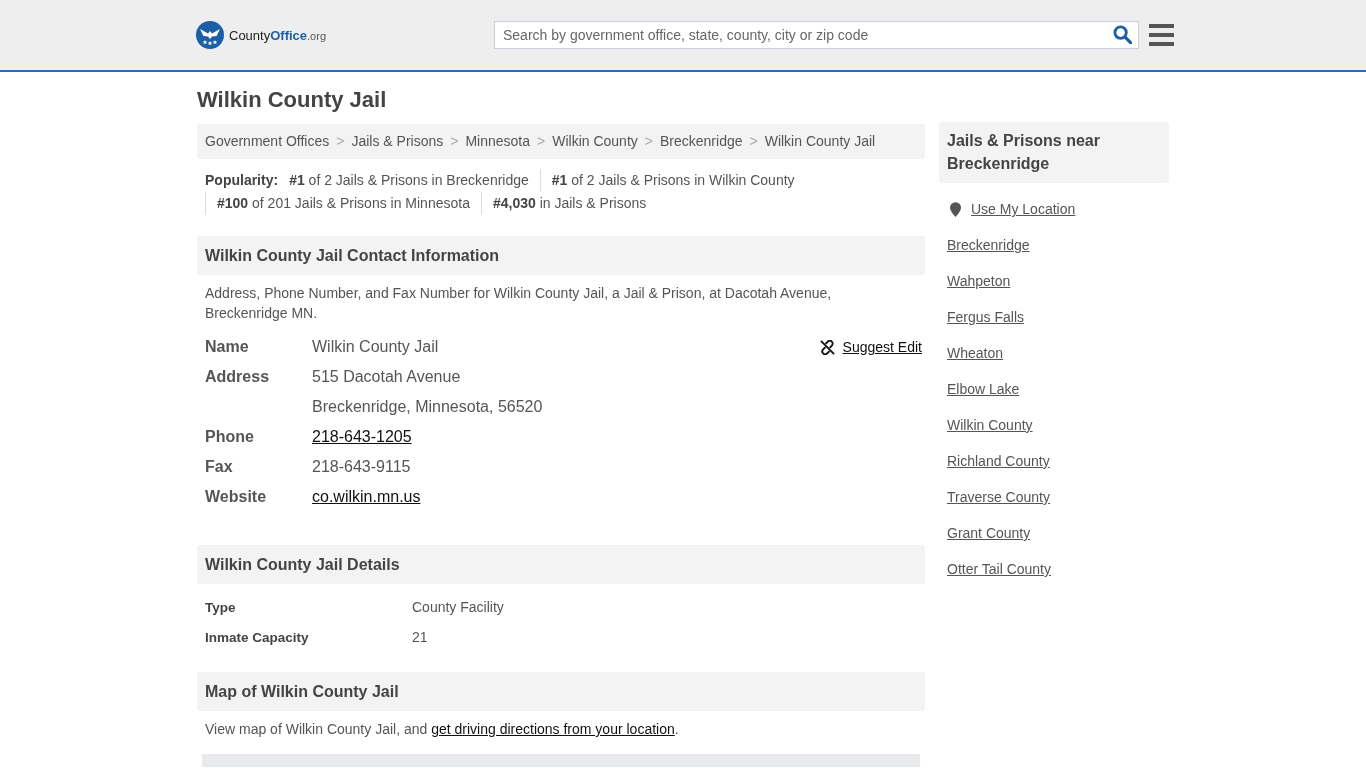 The image size is (1366, 768). I want to click on field-link: 218-643-1205, so click(362, 437).